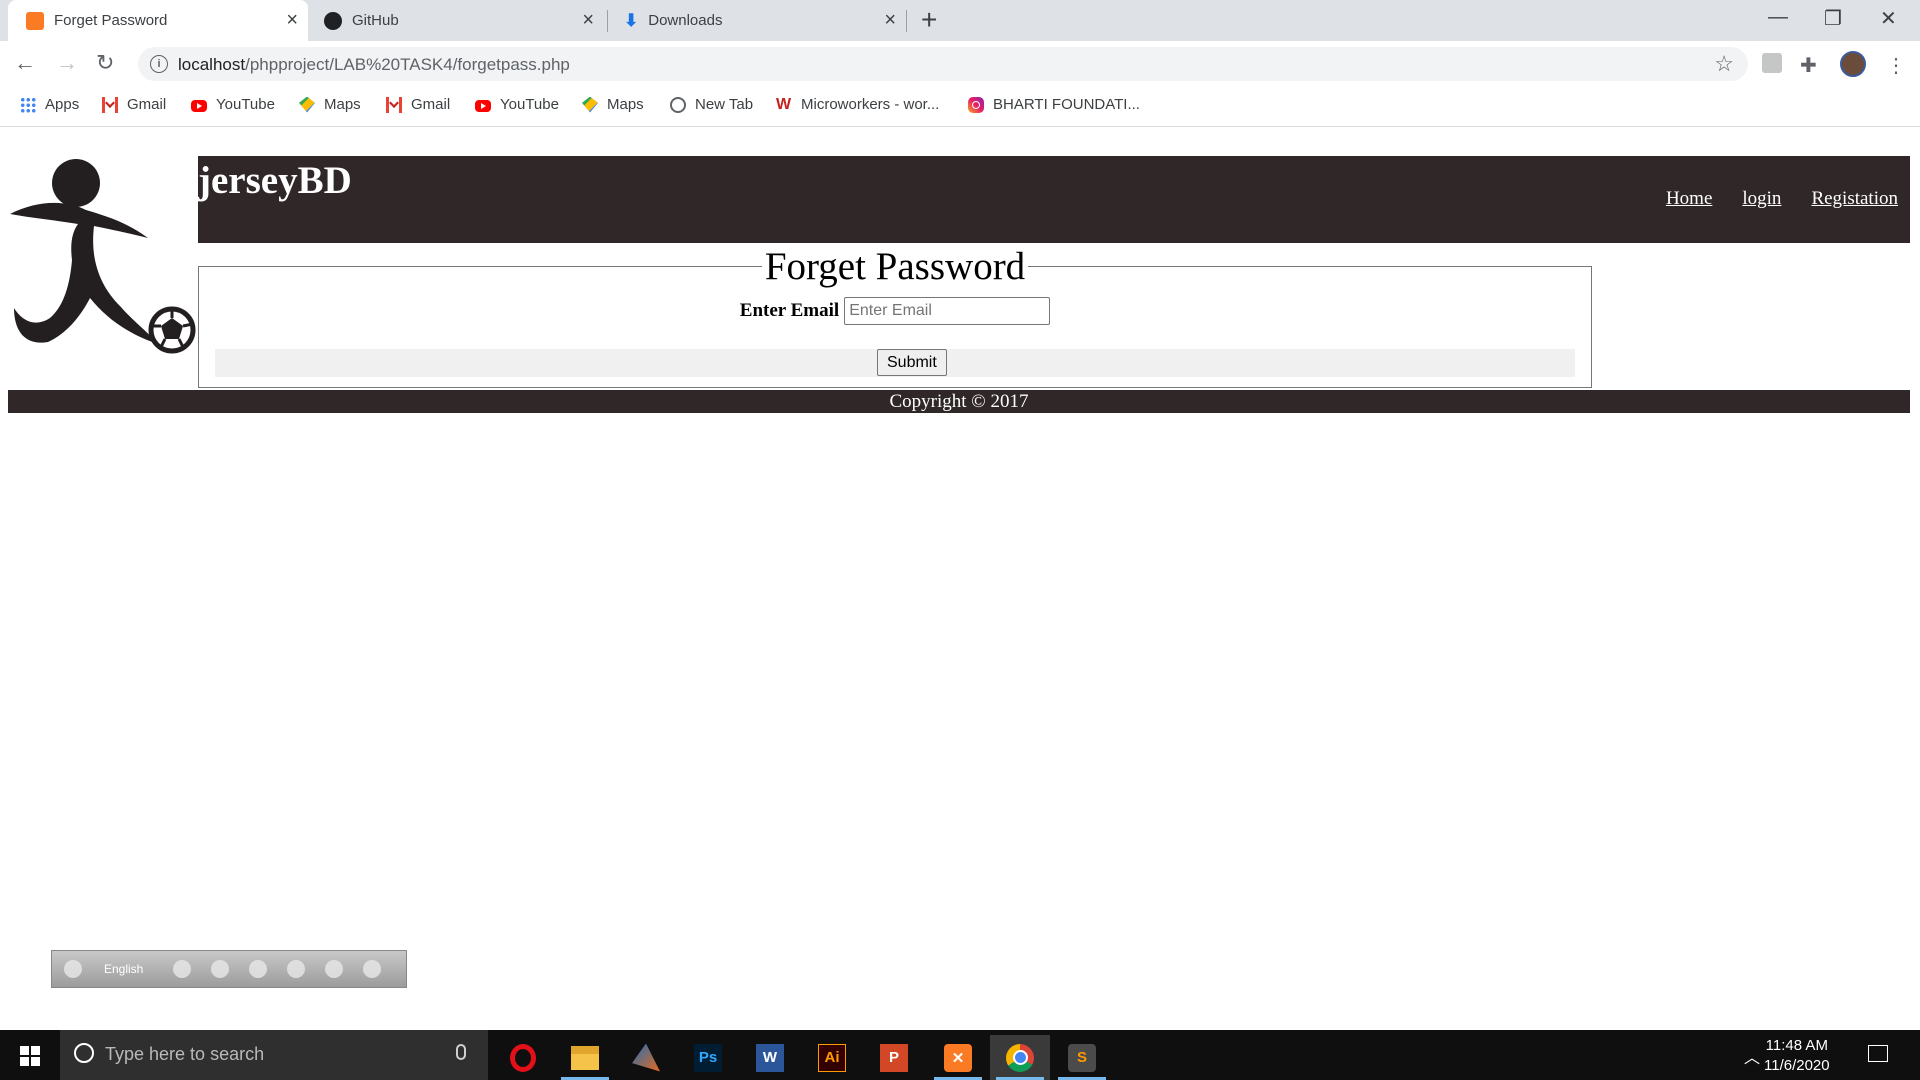 The width and height of the screenshot is (1920, 1080). What do you see at coordinates (73, 969) in the screenshot?
I see `ime-icon` at bounding box center [73, 969].